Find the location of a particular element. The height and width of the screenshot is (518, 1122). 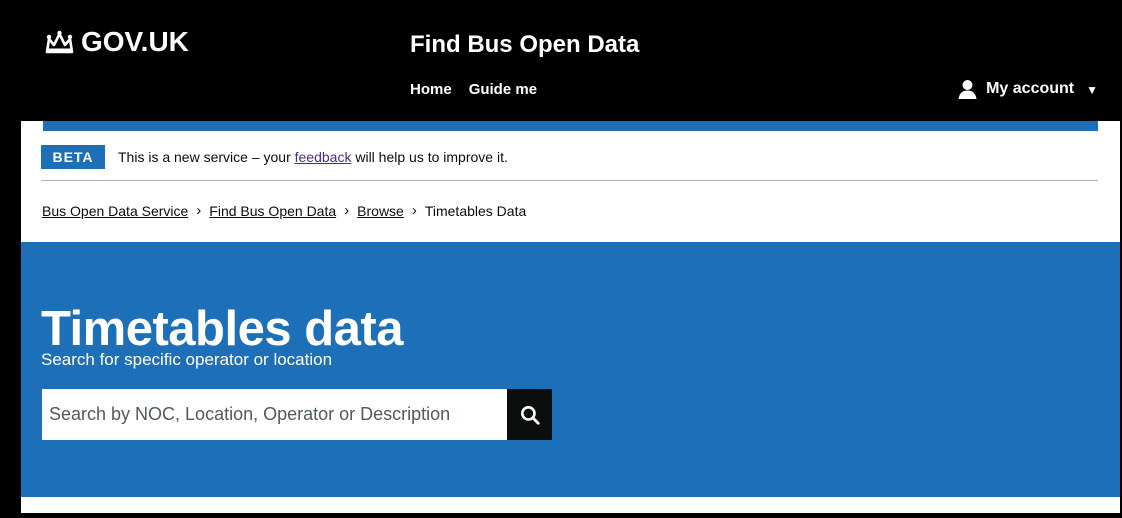

crown-icon is located at coordinates (59, 41).